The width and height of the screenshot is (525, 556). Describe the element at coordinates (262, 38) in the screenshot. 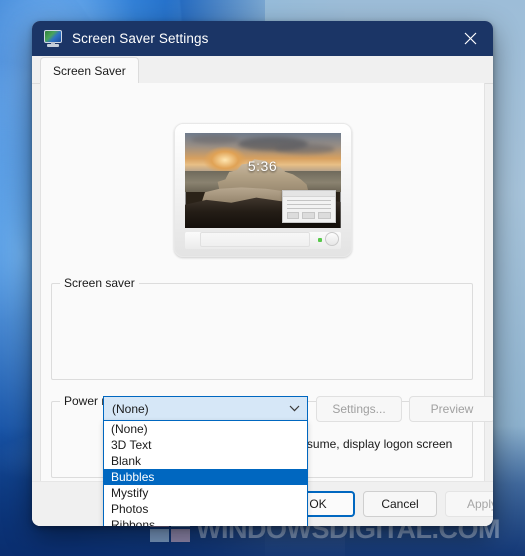

I see `title-bar: Screen Saver Settings` at that location.